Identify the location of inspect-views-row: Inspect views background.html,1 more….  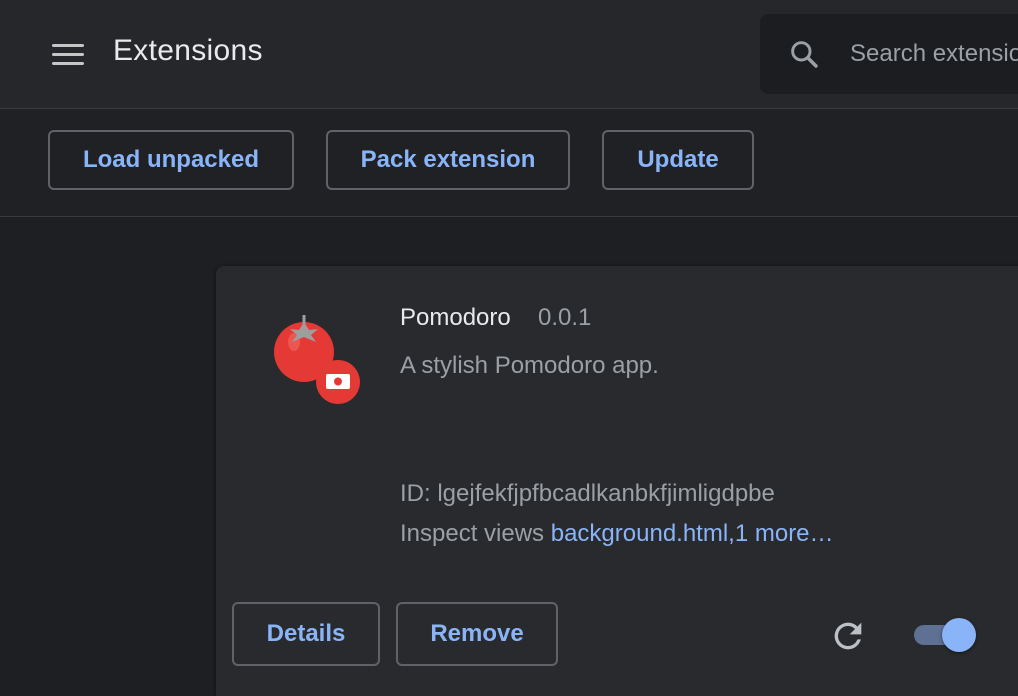
(617, 534).